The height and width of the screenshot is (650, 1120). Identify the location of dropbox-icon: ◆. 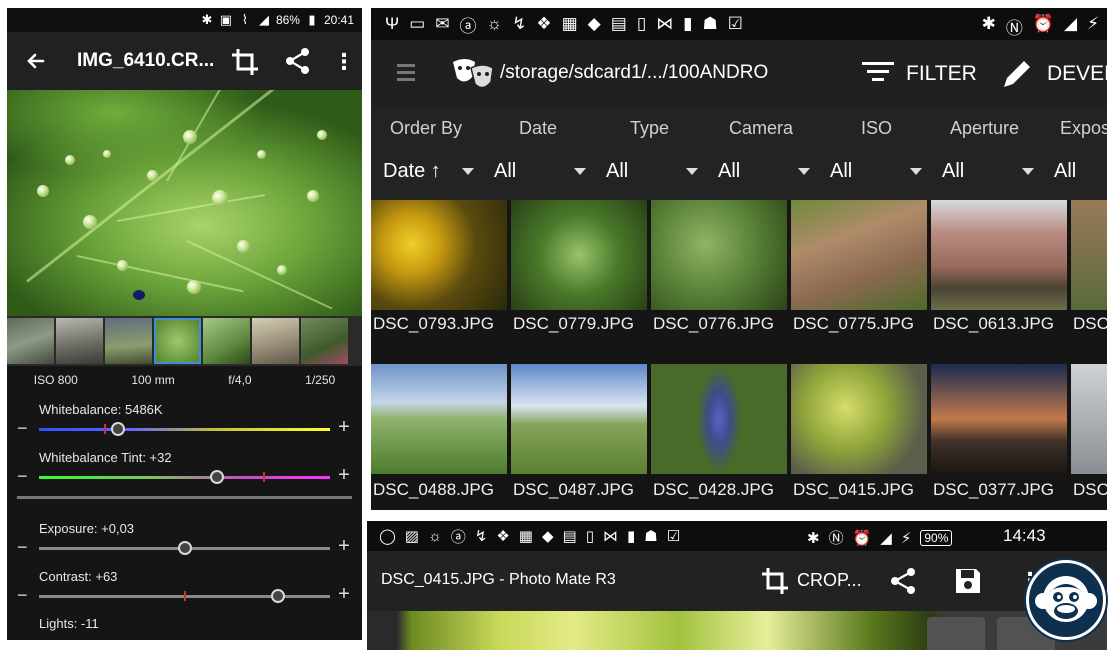
(547, 536).